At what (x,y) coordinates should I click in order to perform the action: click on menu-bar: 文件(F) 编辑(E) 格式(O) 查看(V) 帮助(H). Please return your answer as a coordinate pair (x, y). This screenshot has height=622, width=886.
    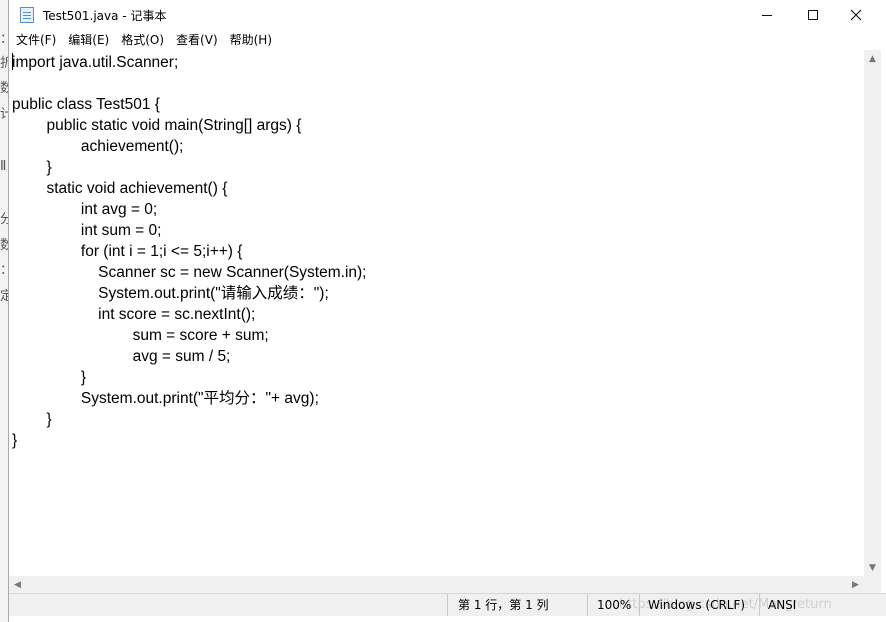
    Looking at the image, I should click on (447, 40).